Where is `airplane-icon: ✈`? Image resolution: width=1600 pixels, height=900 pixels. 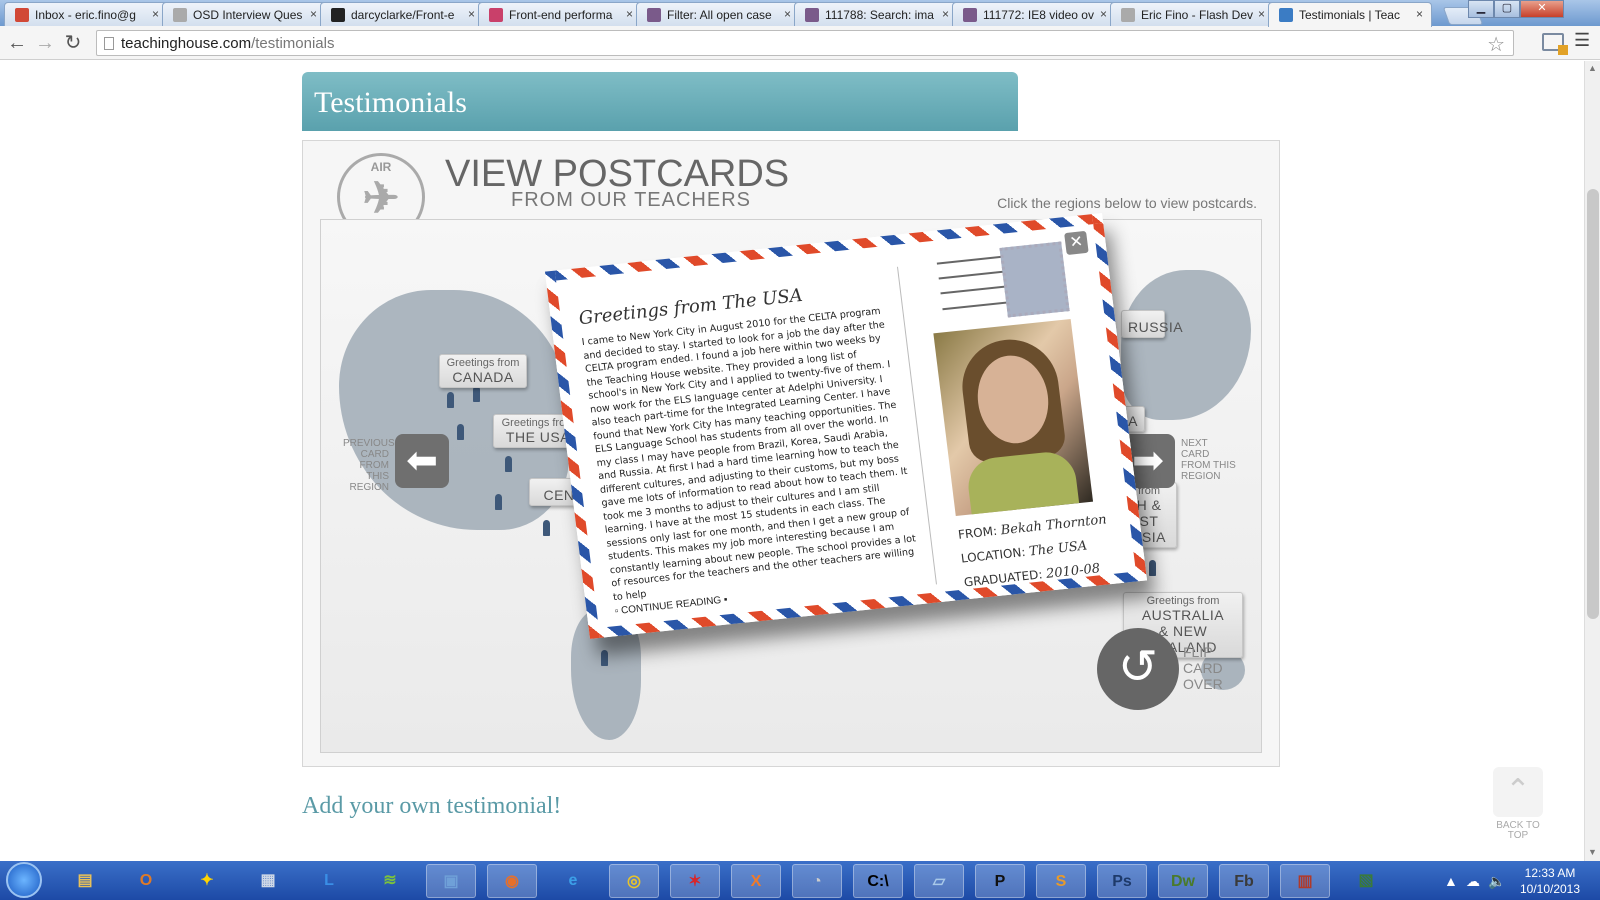 airplane-icon: ✈ is located at coordinates (381, 198).